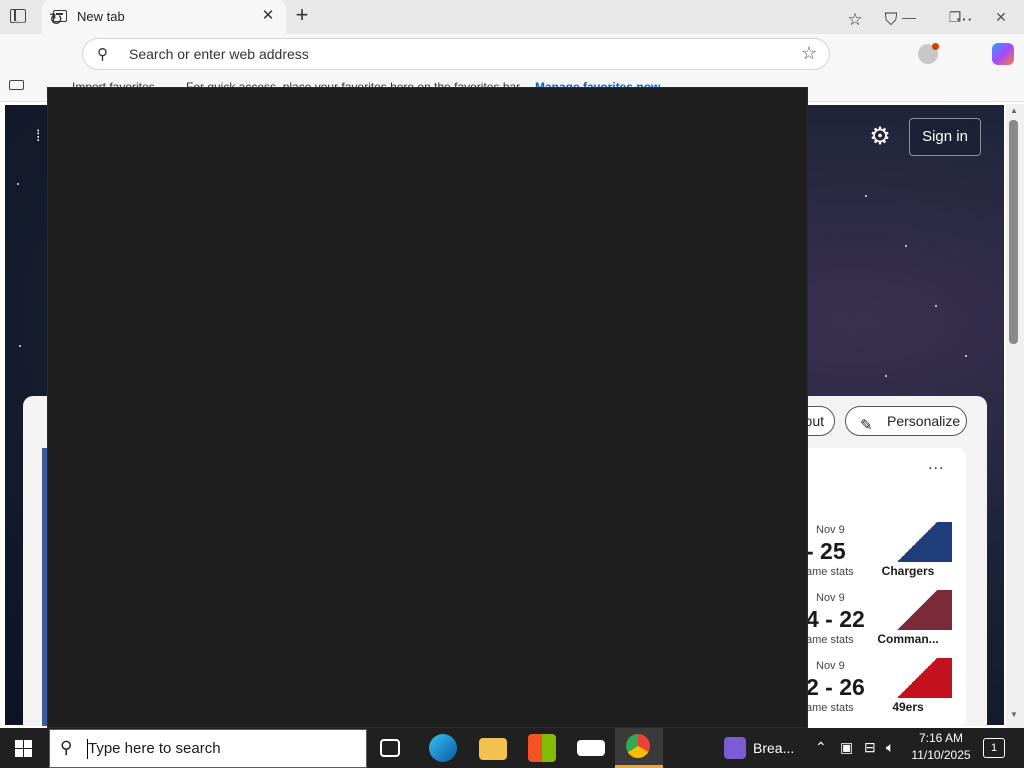 The image size is (1024, 768). Describe the element at coordinates (1013, 232) in the screenshot. I see `scrollbar-thumb` at that location.